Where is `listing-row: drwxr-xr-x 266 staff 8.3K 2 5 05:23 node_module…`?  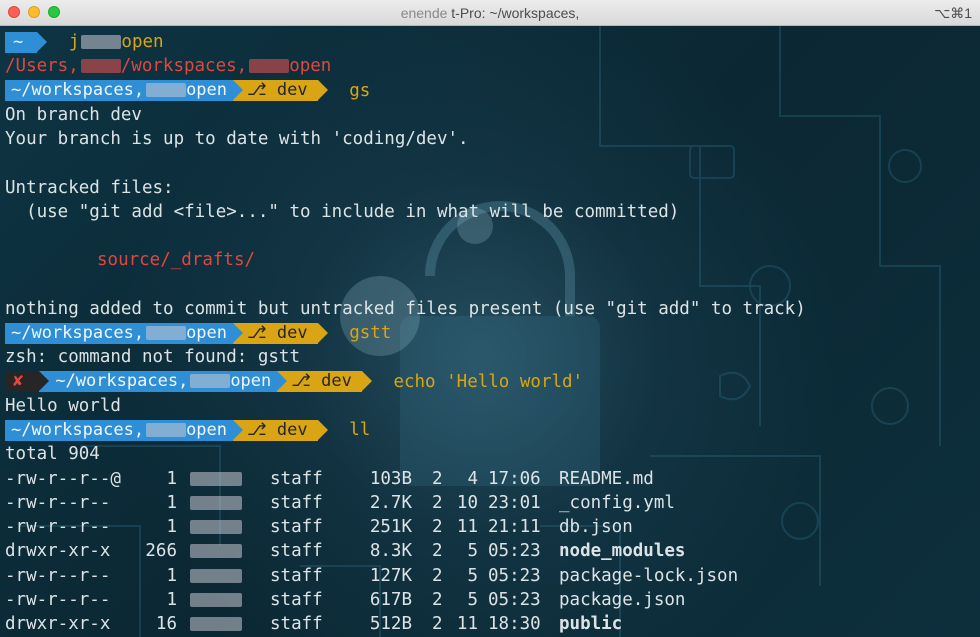 listing-row: drwxr-xr-x 266 staff 8.3K 2 5 05:23 node_module… is located at coordinates (490, 551).